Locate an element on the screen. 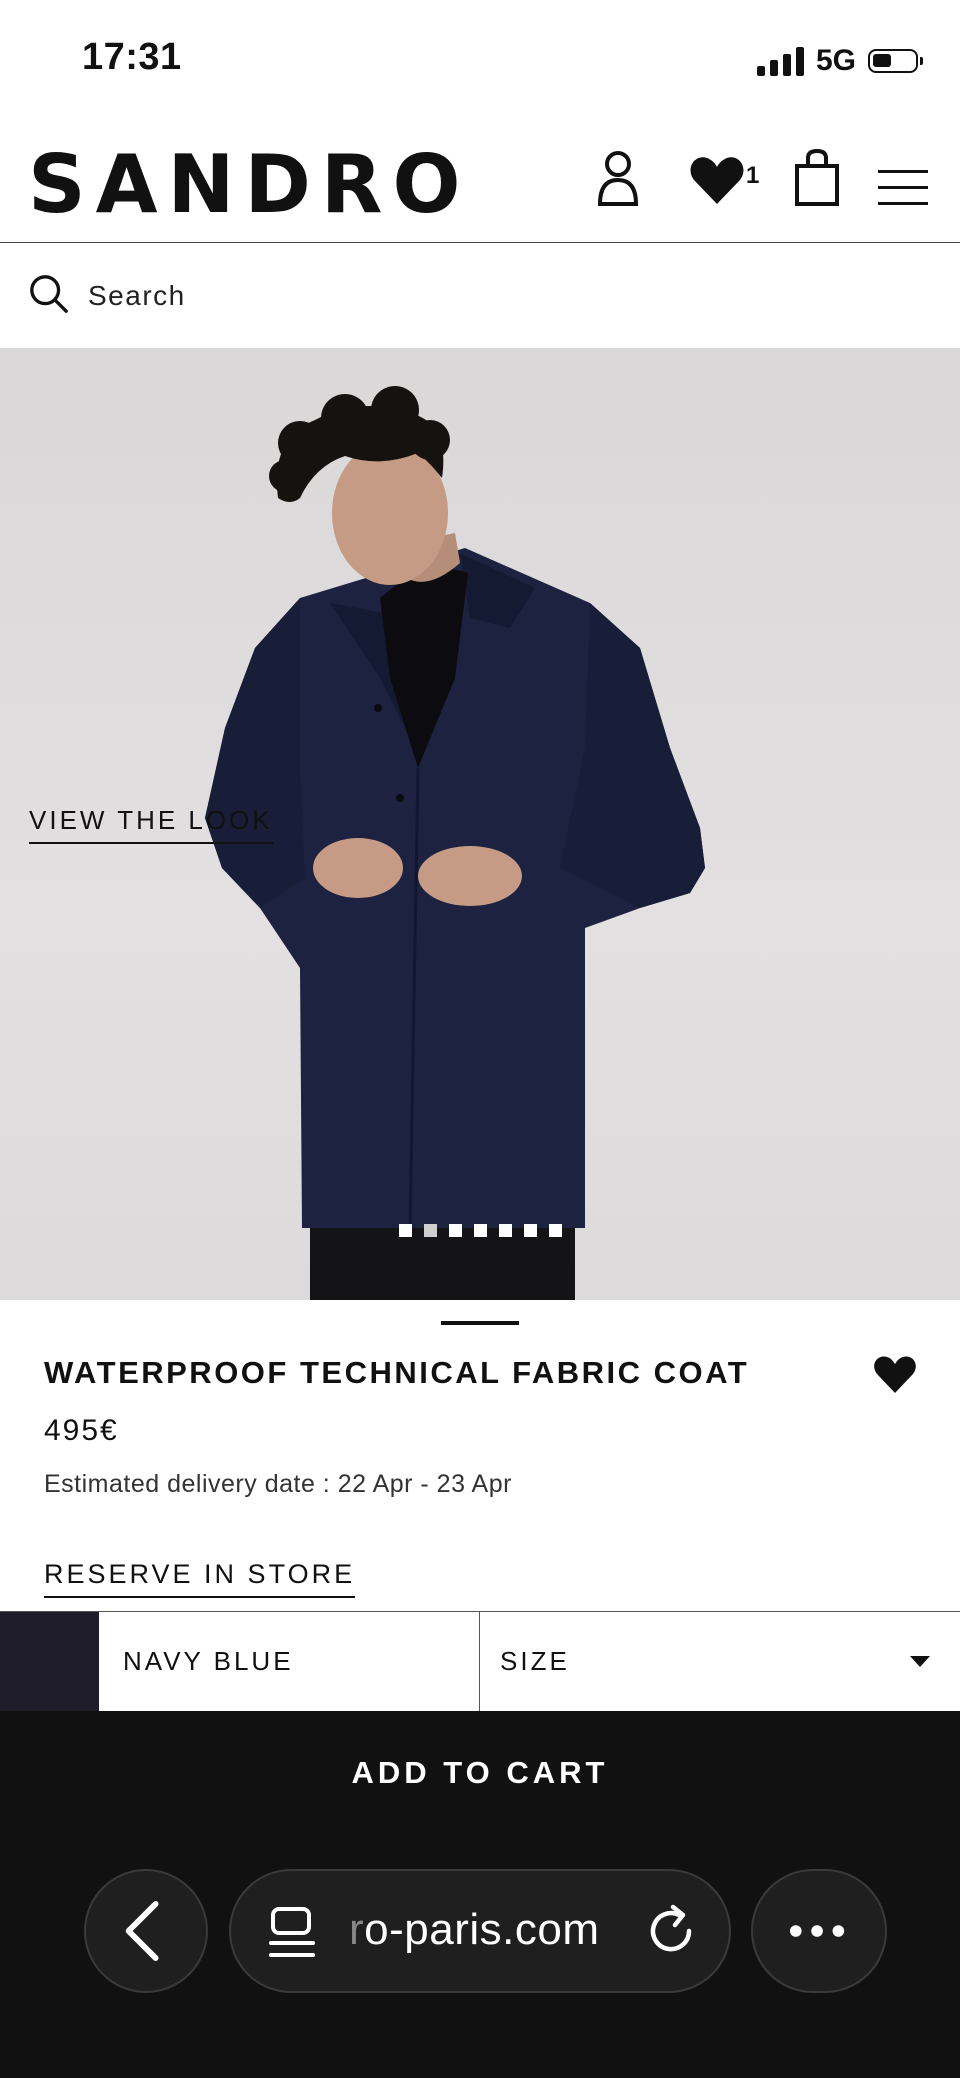  view-the-look-link: VIEW THE LOOK is located at coordinates (151, 824).